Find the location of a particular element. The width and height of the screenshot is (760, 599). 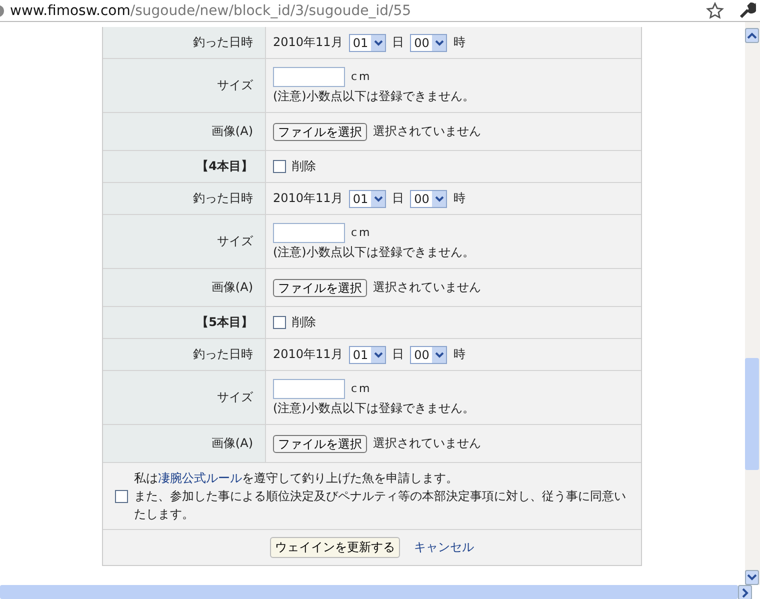

address-bar: www.fimosw.com/sugoude/new/block_id/3/sugoude_id/55 is located at coordinates (380, 11).